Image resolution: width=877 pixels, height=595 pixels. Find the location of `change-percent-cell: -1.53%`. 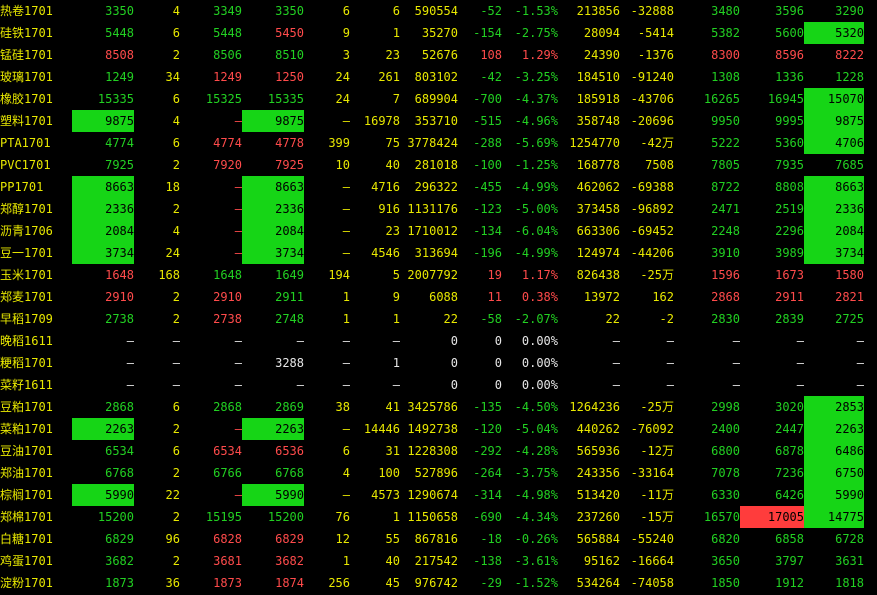

change-percent-cell: -1.53% is located at coordinates (536, 11).